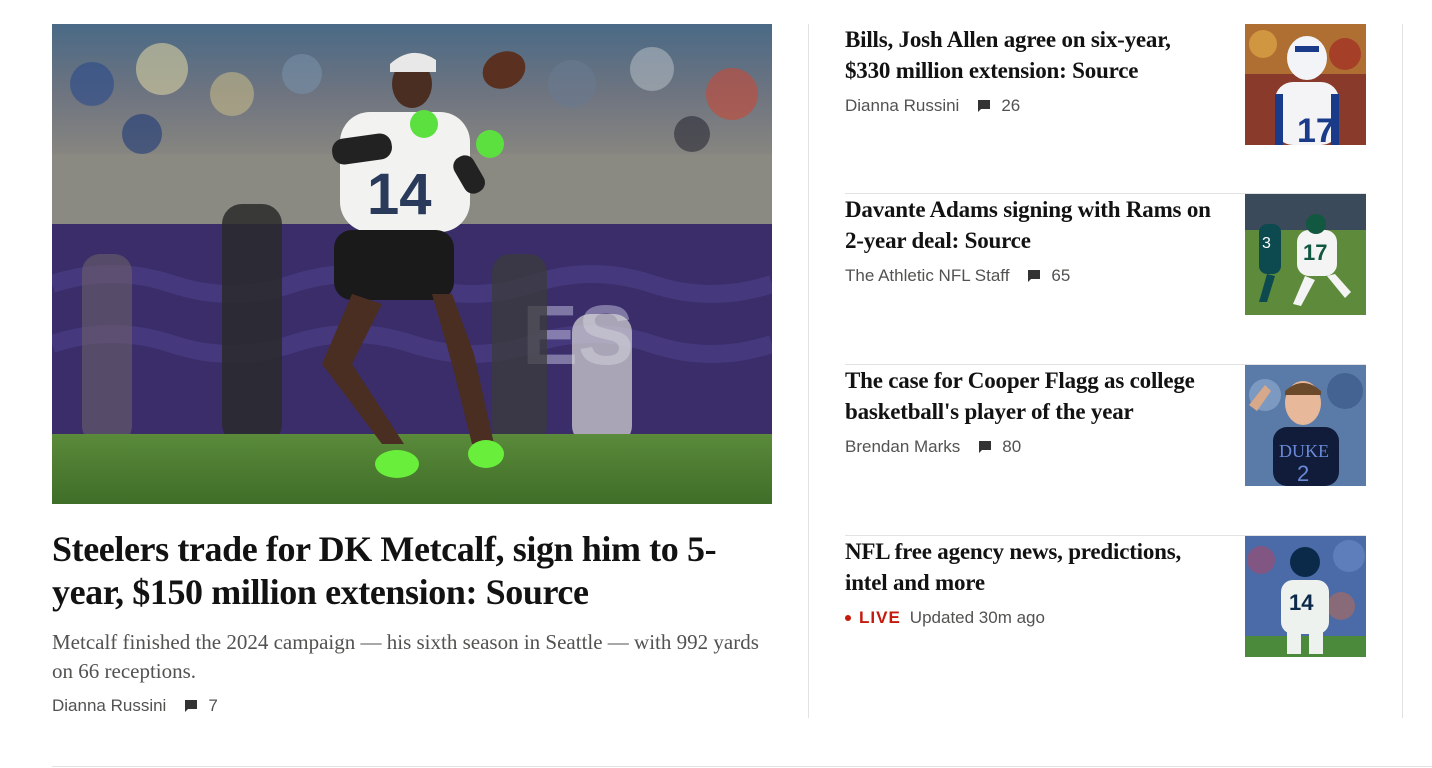  I want to click on story-comment-count: 80, so click(1012, 446).